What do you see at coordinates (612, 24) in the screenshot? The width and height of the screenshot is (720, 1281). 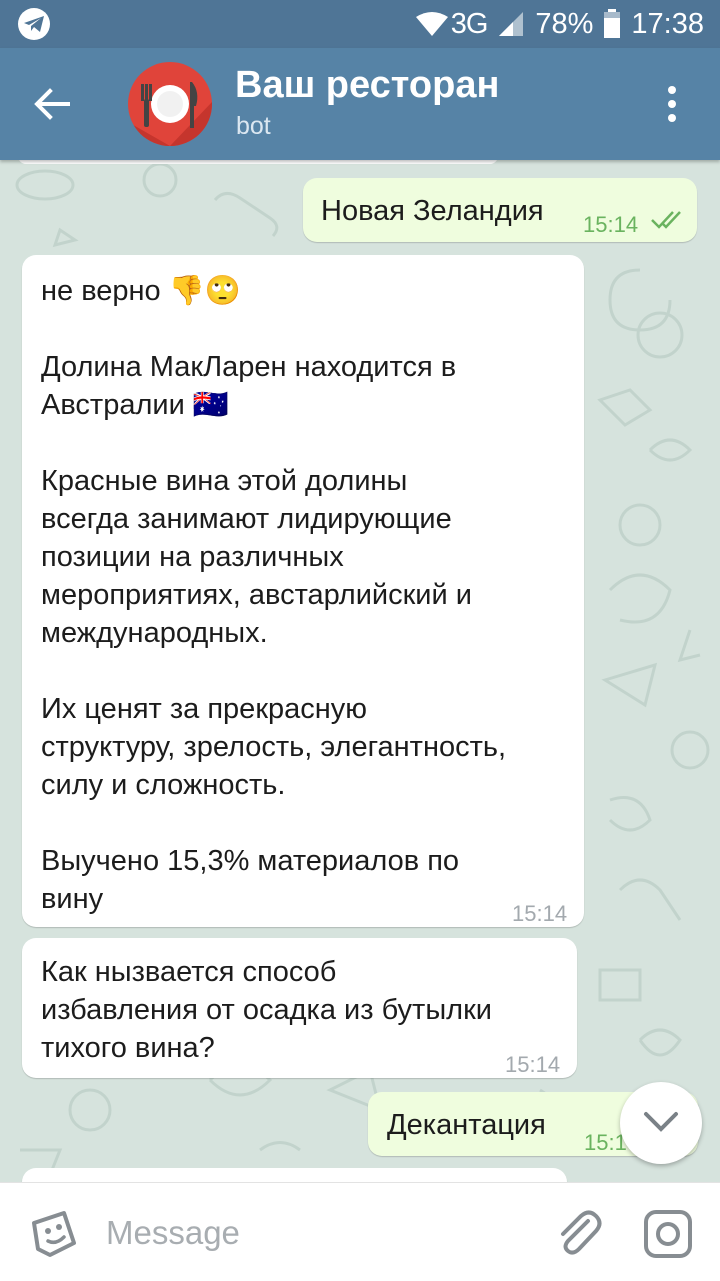 I see `battery-icon` at bounding box center [612, 24].